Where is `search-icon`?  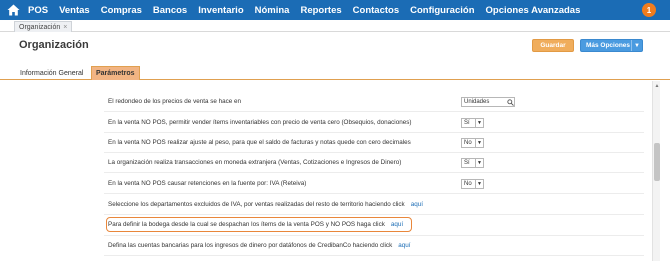 search-icon is located at coordinates (510, 102).